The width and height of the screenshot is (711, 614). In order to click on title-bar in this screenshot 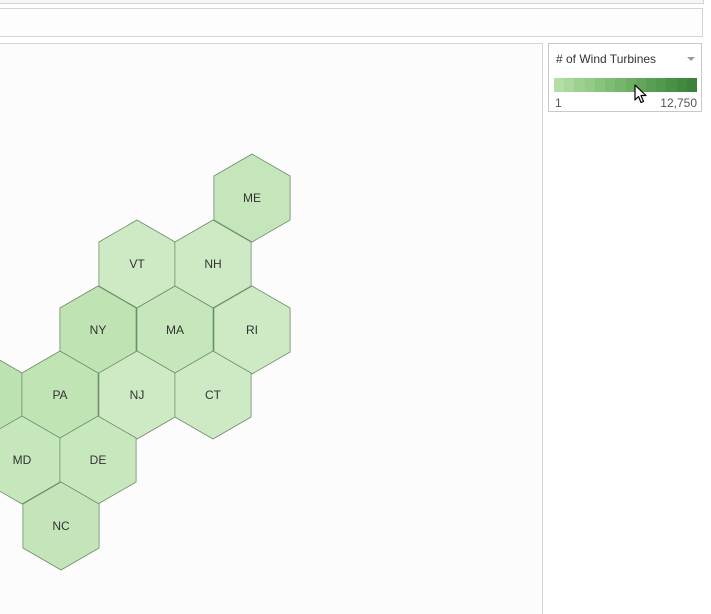, I will do `click(351, 22)`.